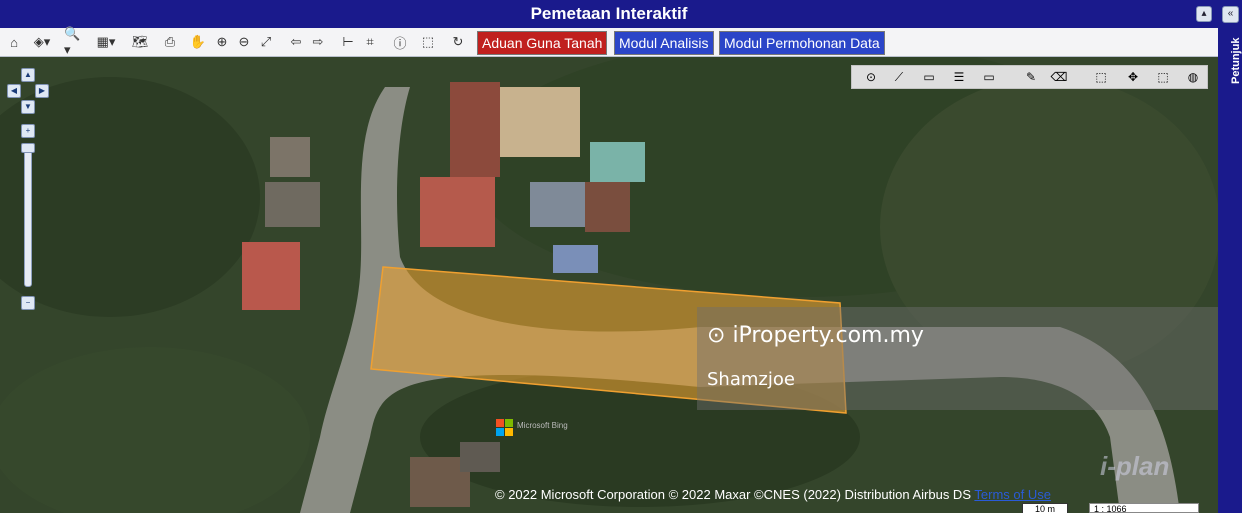  I want to click on modul-permohonan-data-button: Modul Permohonan Data, so click(802, 43).